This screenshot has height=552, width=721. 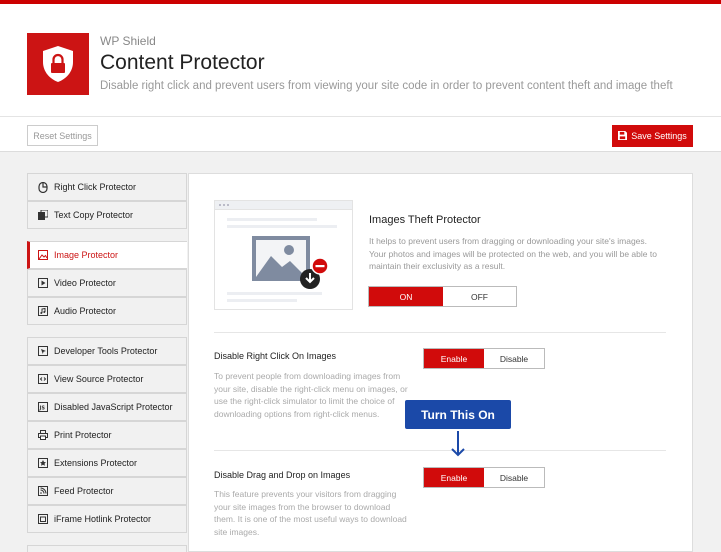 I want to click on sidebar-item-partial, so click(x=107, y=548).